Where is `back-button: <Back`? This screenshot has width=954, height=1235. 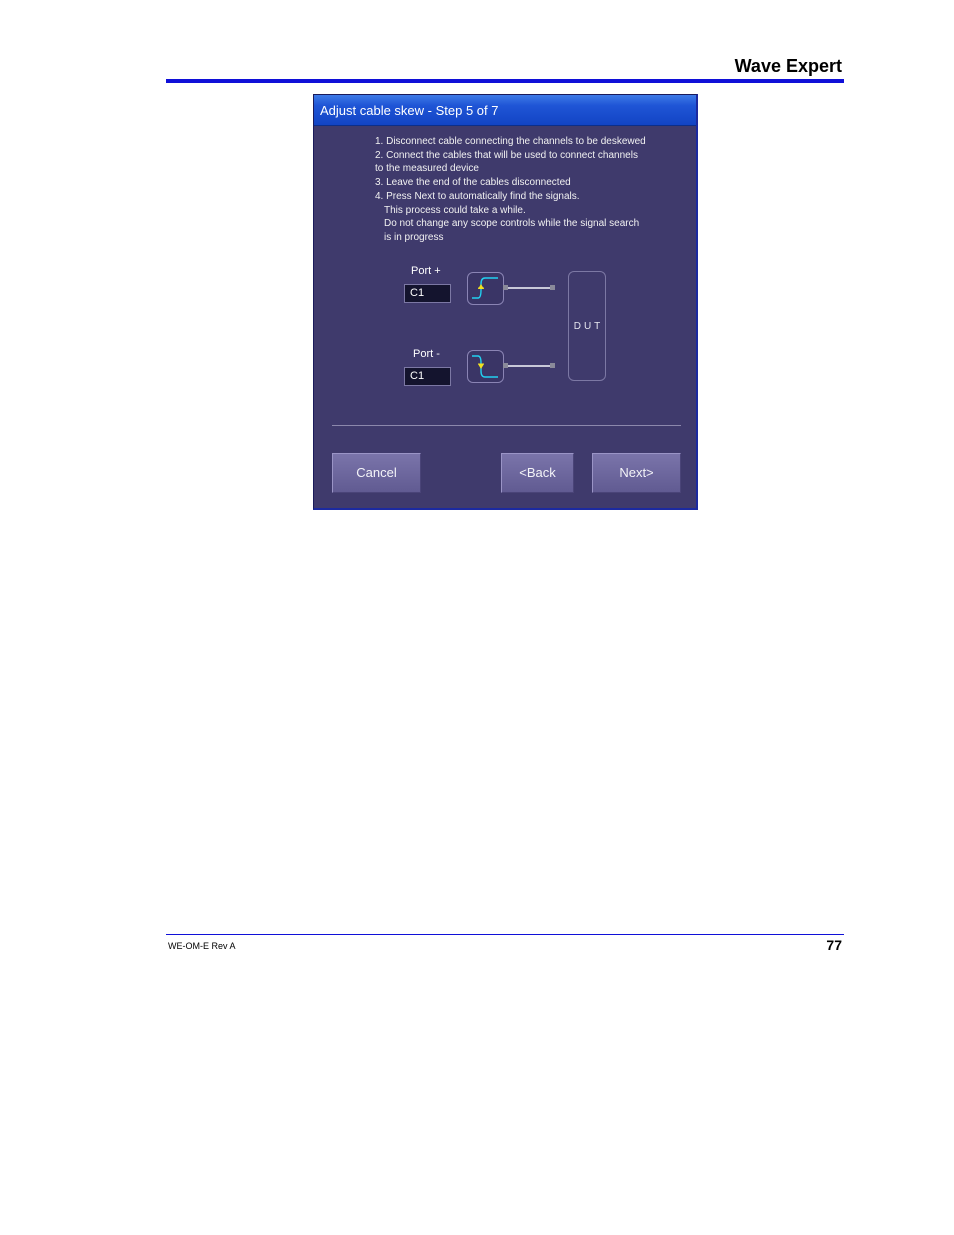
back-button: <Back is located at coordinates (537, 473).